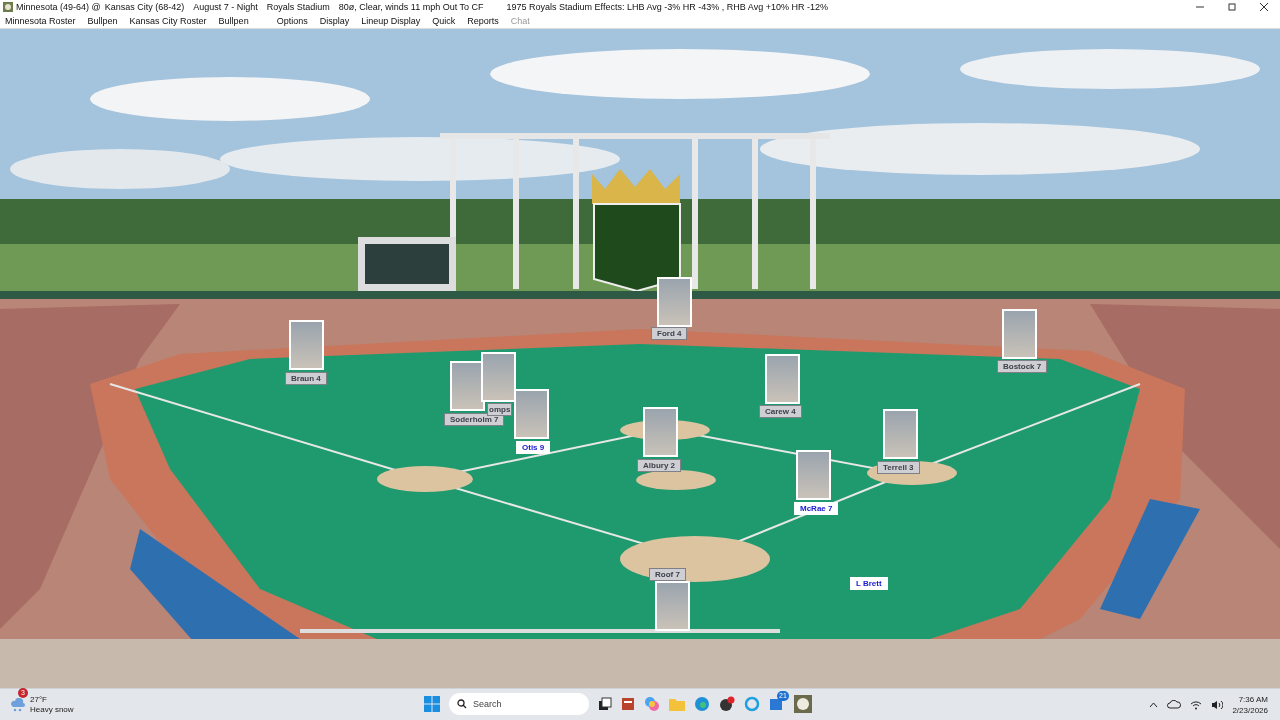 The height and width of the screenshot is (720, 1280). I want to click on title-text: August 7 - Night, so click(225, 7).